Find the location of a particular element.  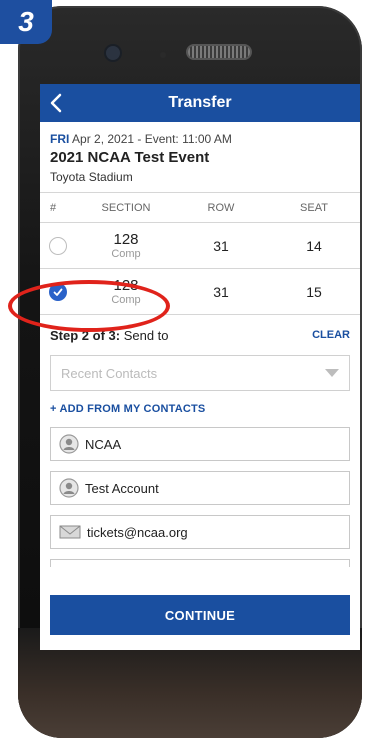

contact-name: Test Account is located at coordinates (122, 488).